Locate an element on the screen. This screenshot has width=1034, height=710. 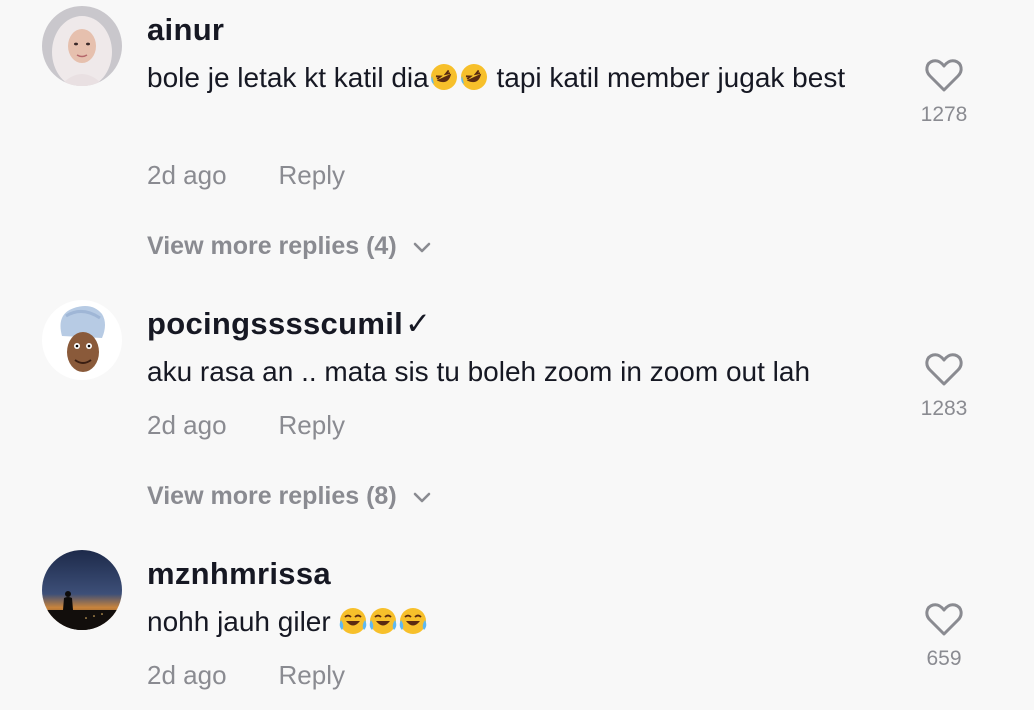
view-more-replies-button: View more replies (8) is located at coordinates (290, 496).